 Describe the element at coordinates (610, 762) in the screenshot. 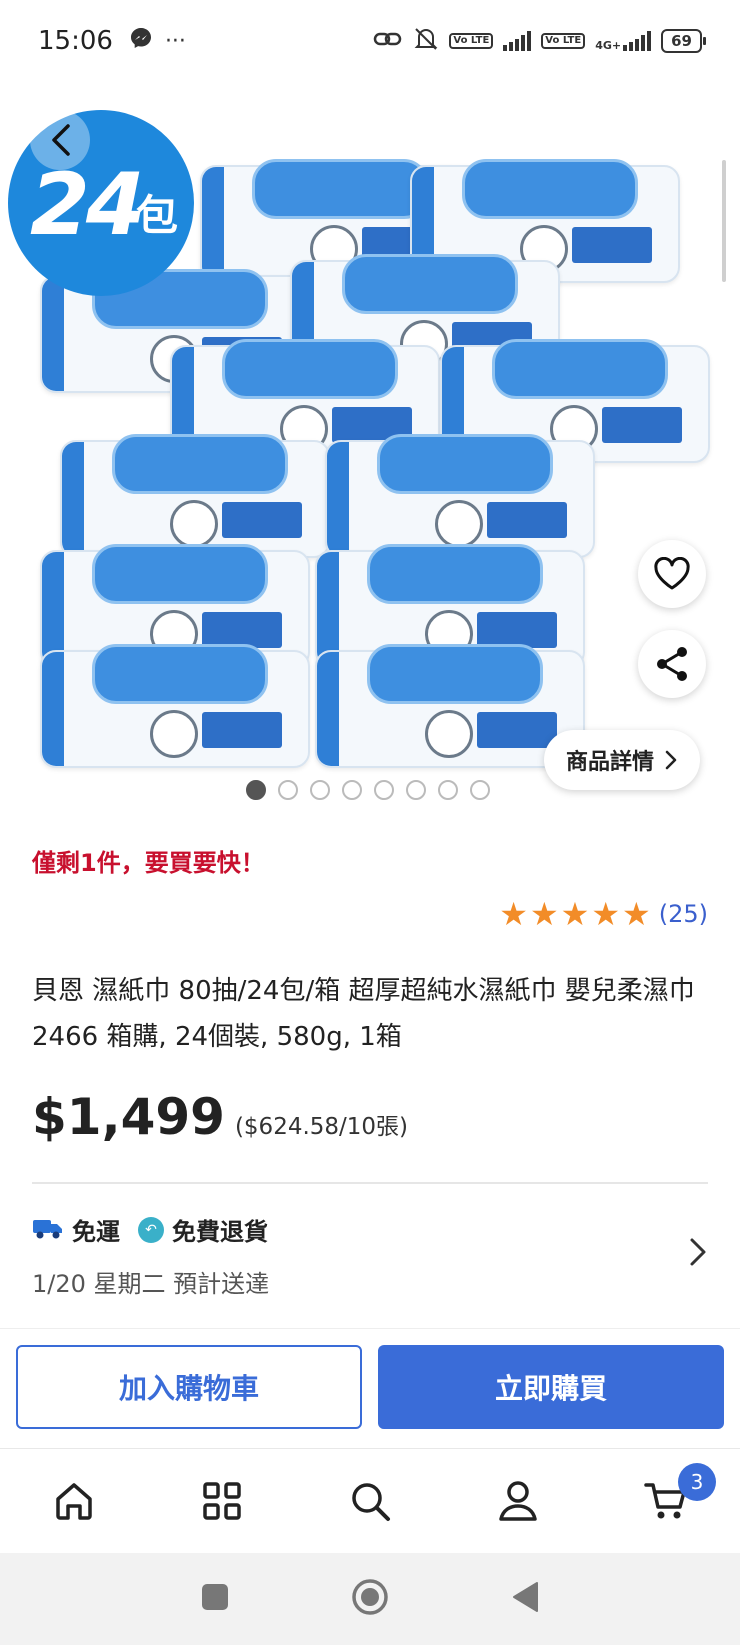

I see `product-details-label: 商品詳情` at that location.